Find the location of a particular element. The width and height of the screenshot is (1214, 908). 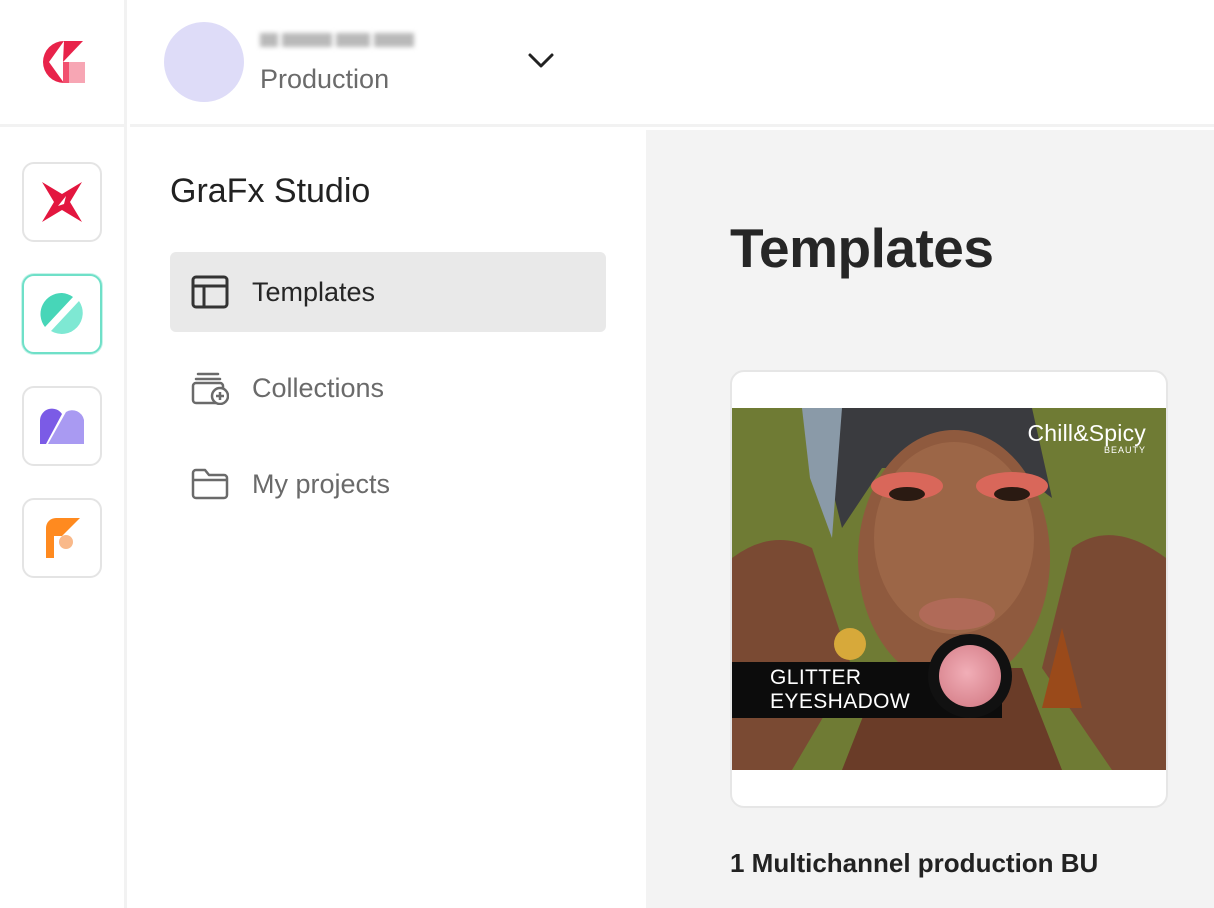

app-rail is located at coordinates (63, 454).